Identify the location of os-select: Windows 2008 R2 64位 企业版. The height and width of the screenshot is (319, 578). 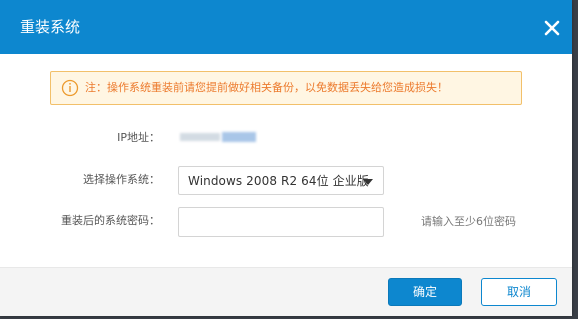
(281, 180).